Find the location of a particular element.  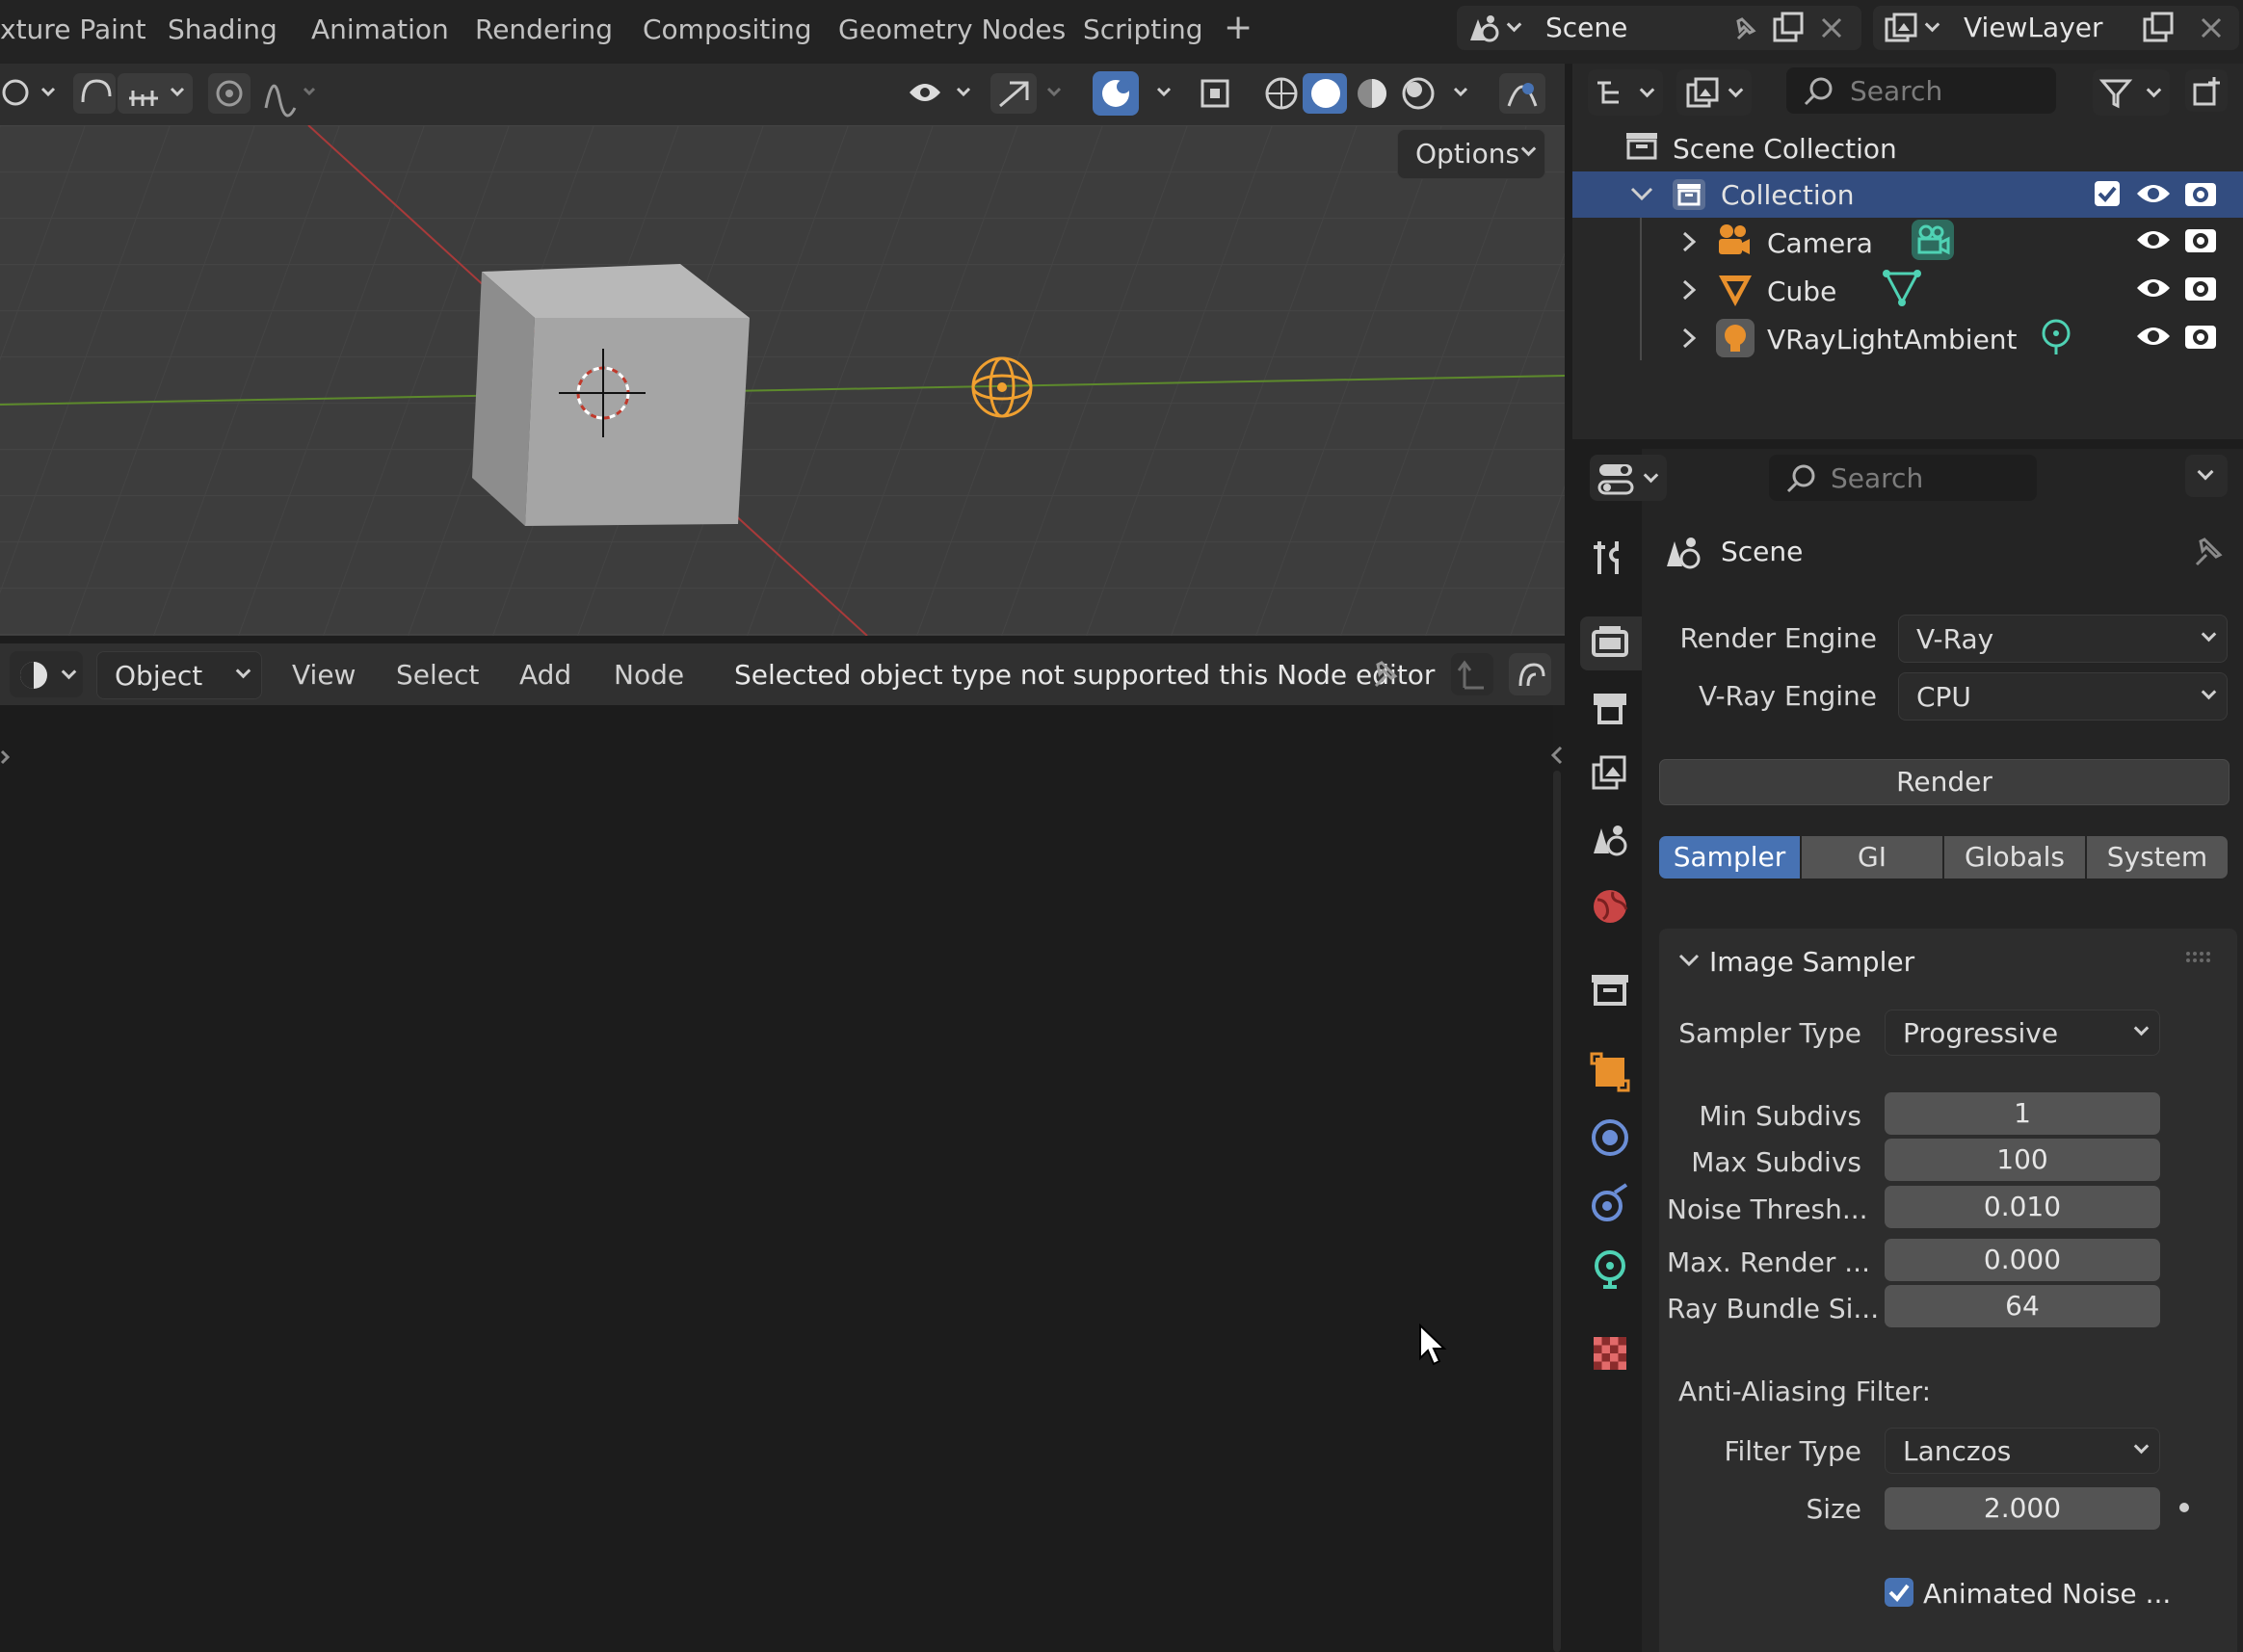

object-properties-icon is located at coordinates (1610, 1072).